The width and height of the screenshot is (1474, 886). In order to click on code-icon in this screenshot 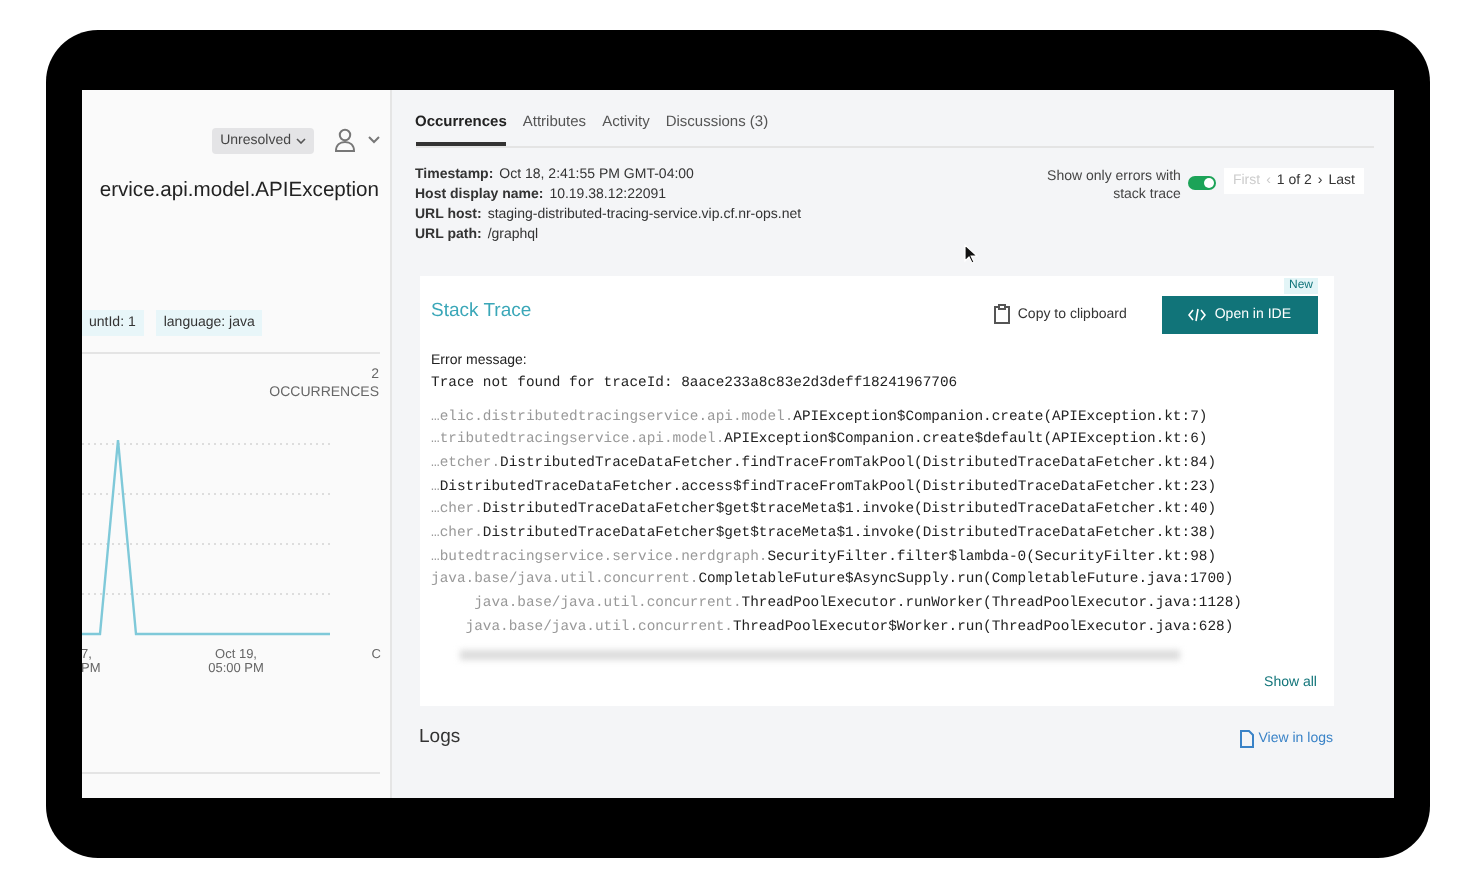, I will do `click(1197, 314)`.